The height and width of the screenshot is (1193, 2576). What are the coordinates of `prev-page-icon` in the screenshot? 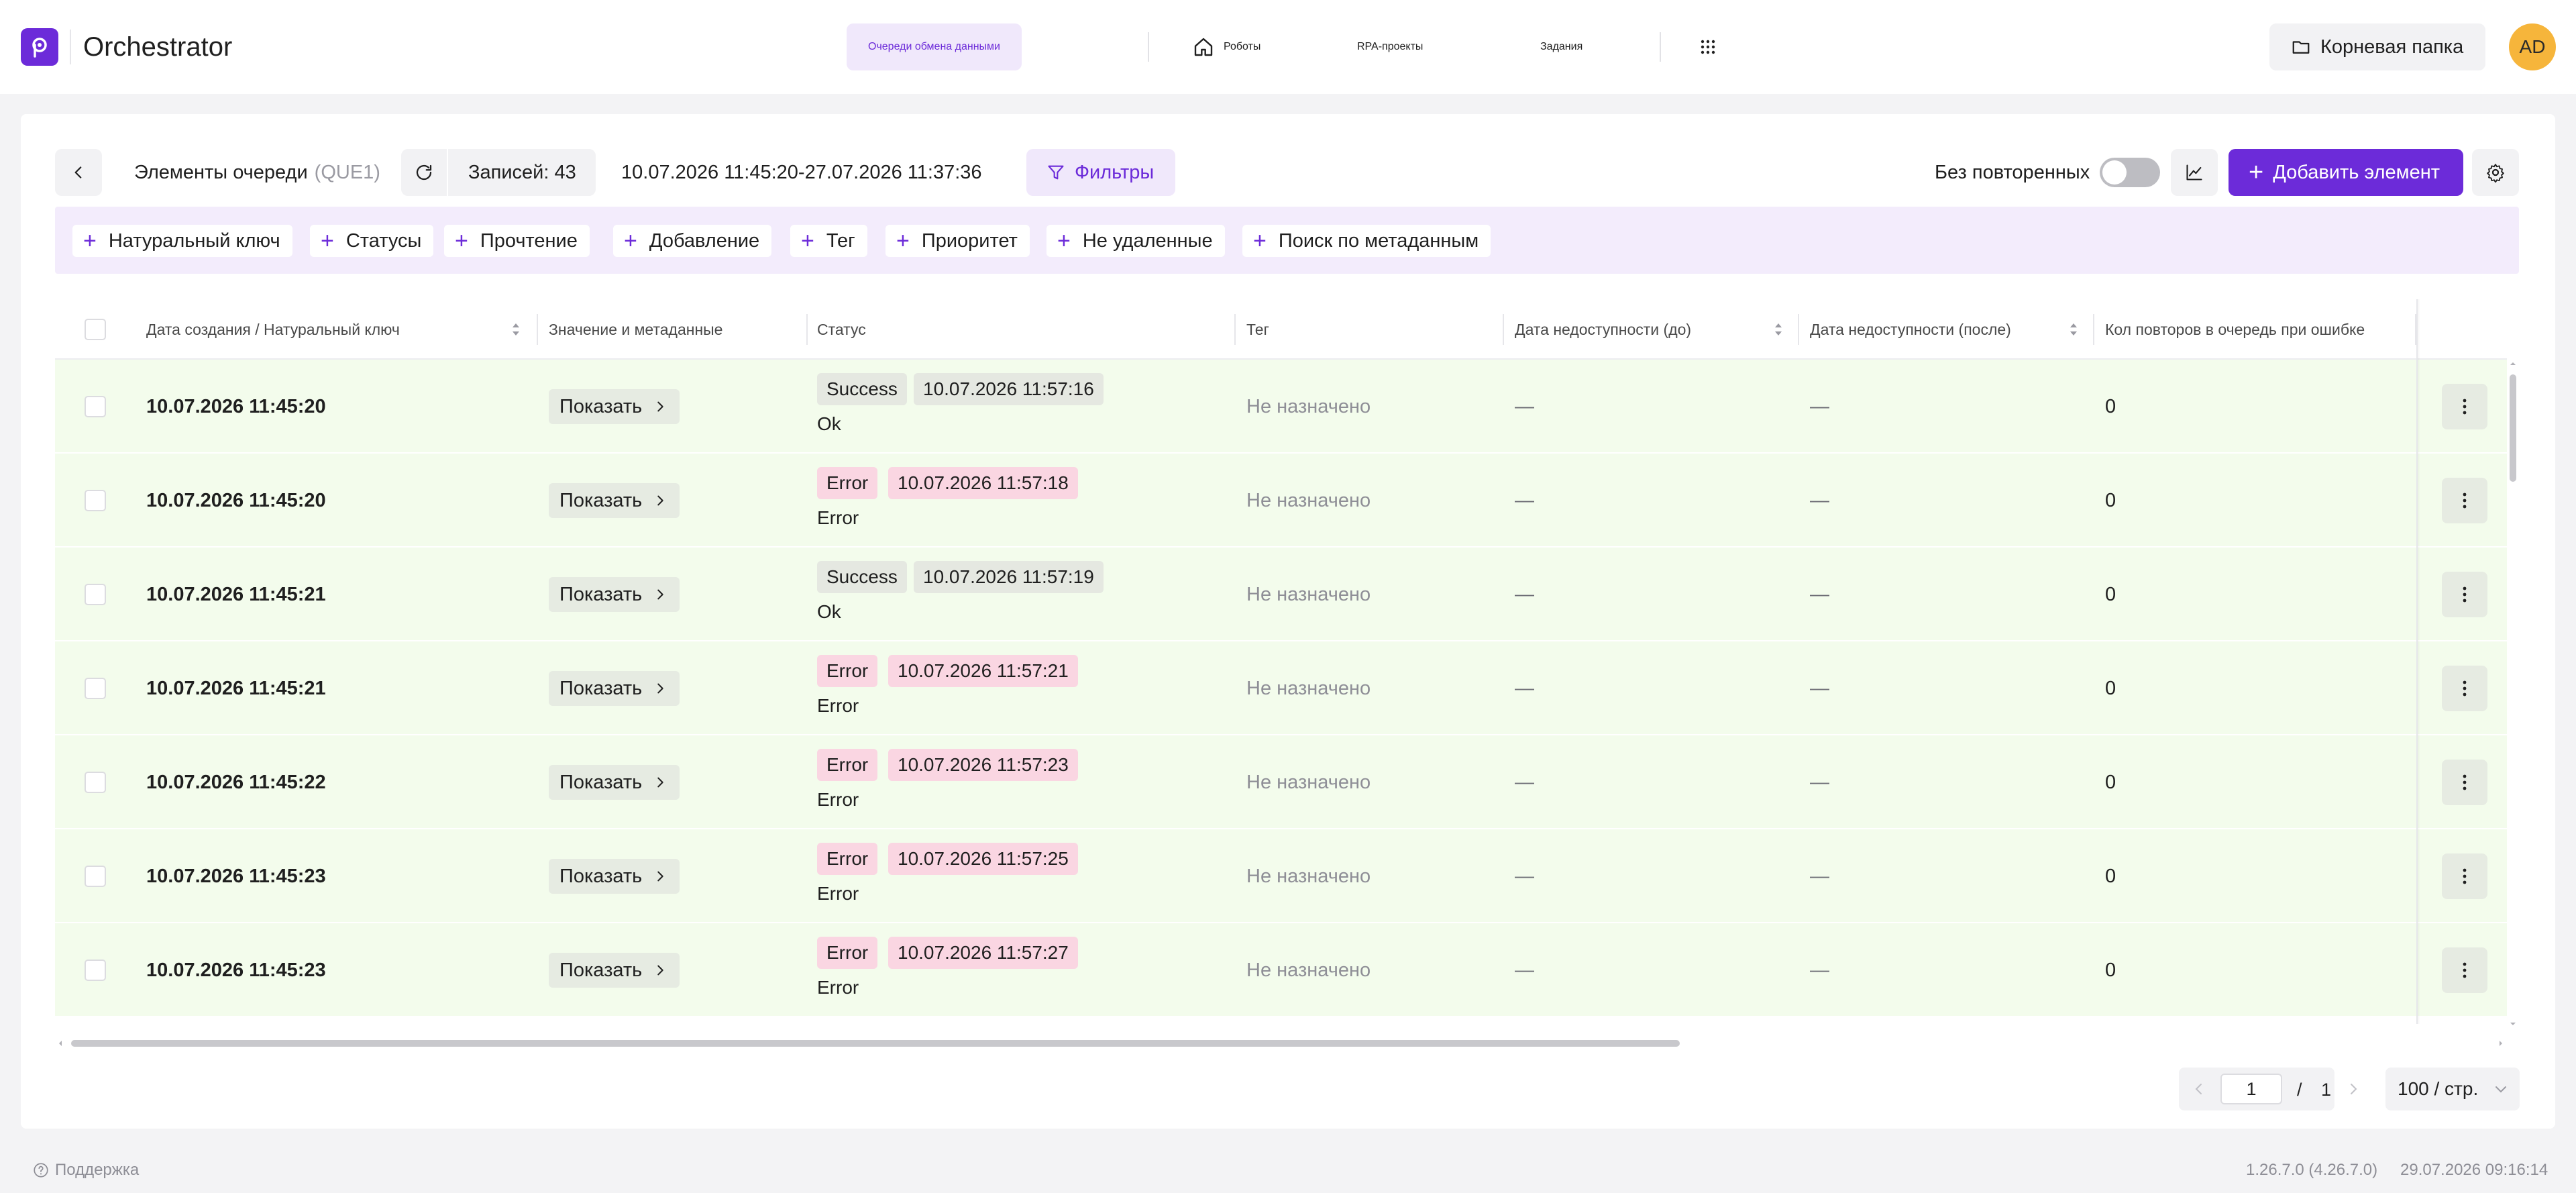 It's located at (2199, 1089).